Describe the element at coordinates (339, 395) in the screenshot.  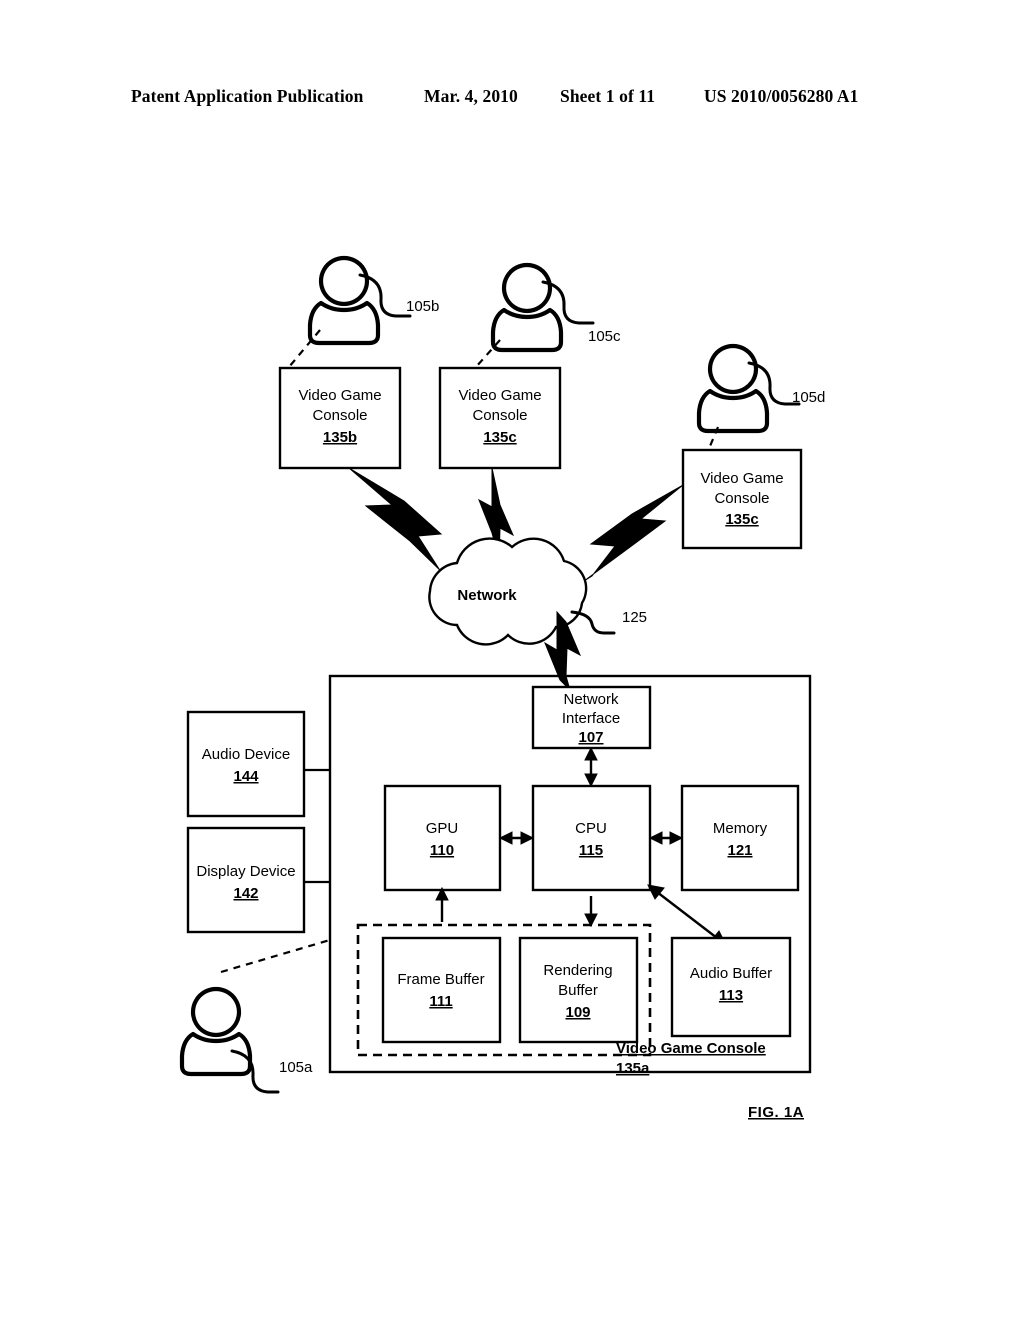
I see `remote-console-135b-line1: Video Game` at that location.